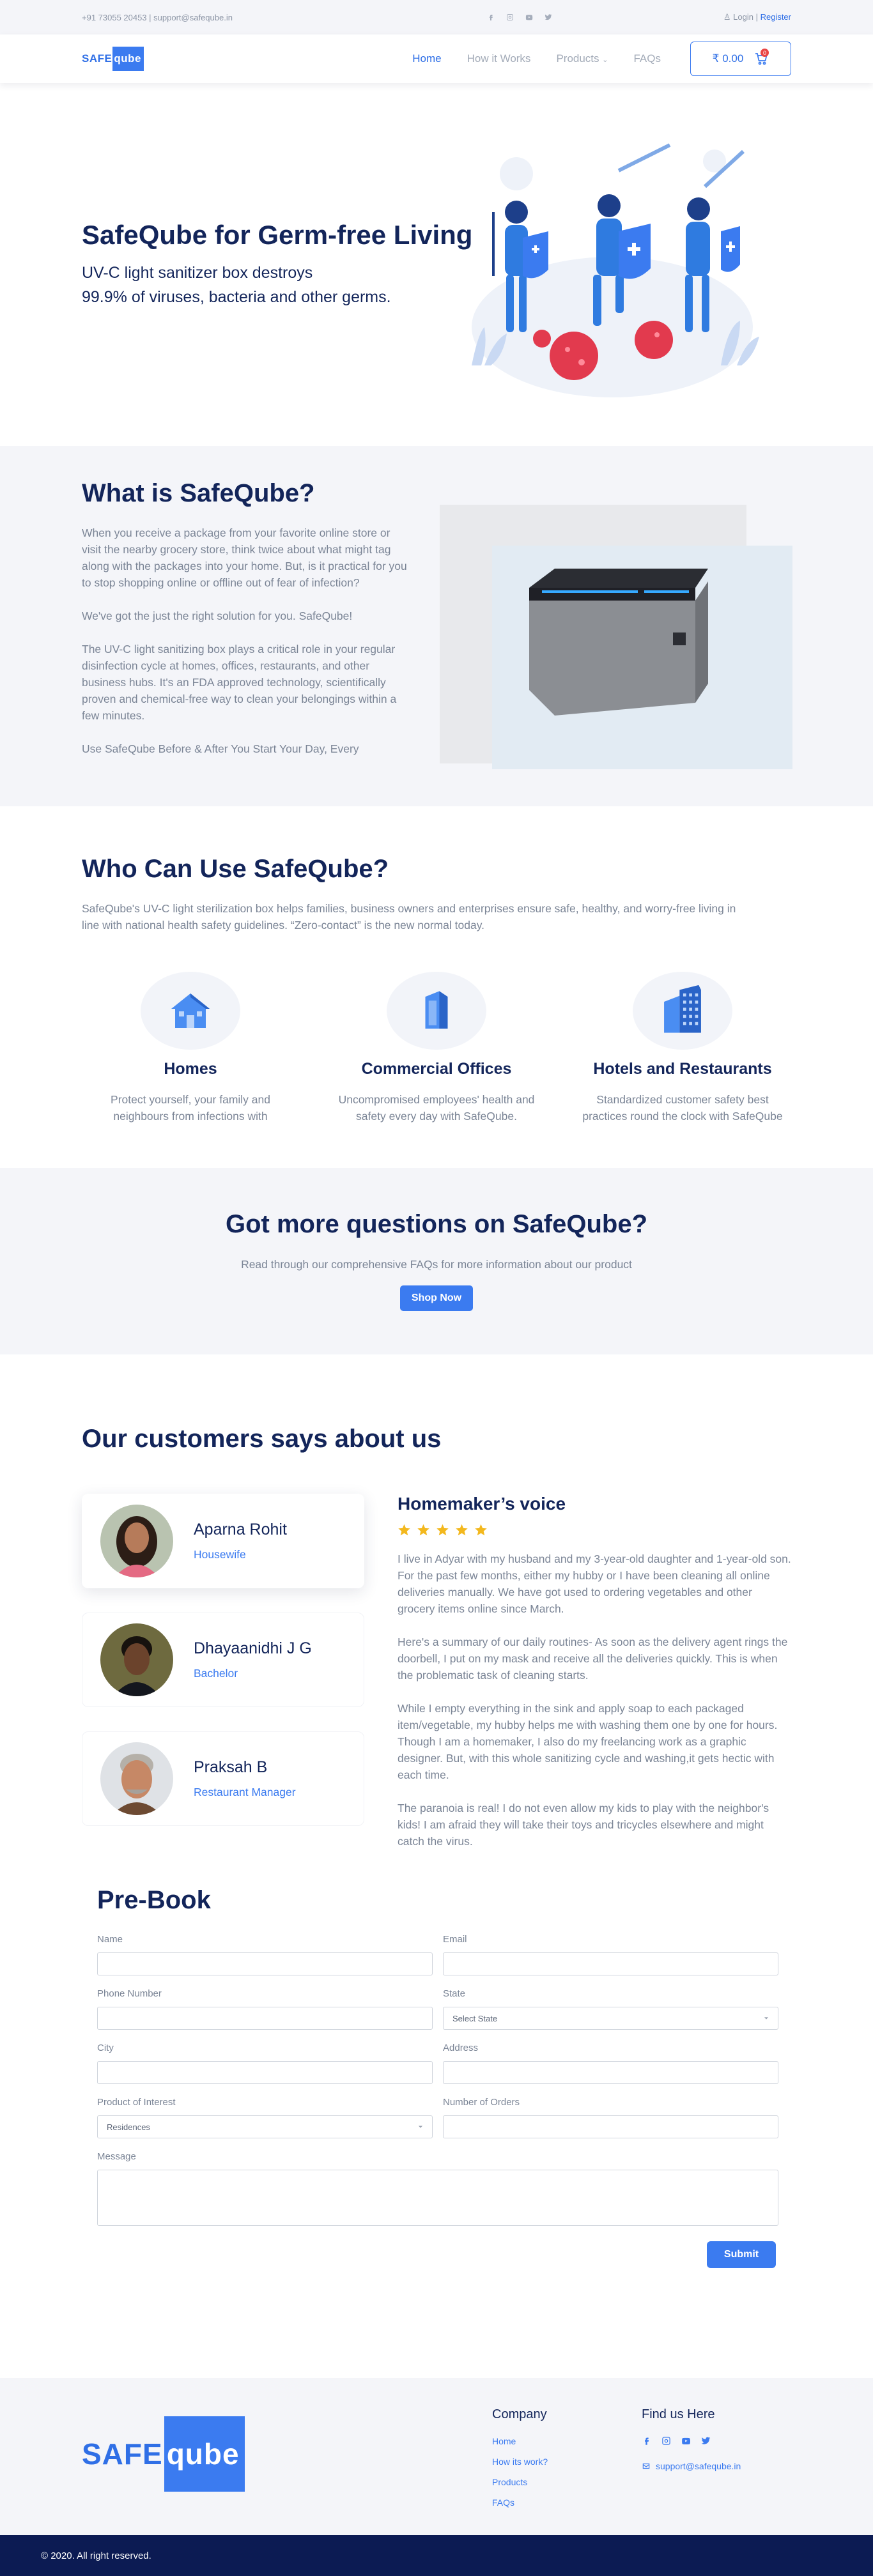  Describe the element at coordinates (128, 59) in the screenshot. I see `logo-text-qube: qube` at that location.